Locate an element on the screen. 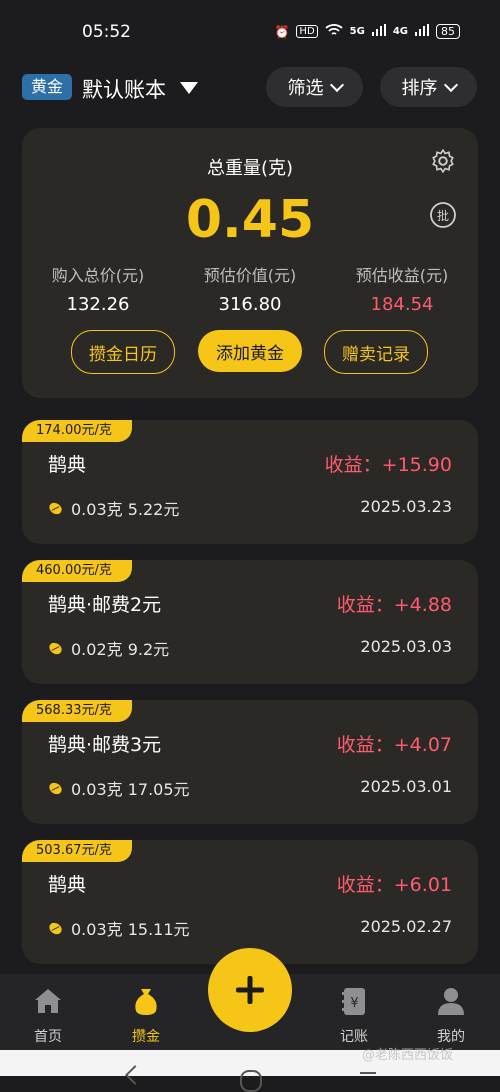 Image resolution: width=500 pixels, height=1092 pixels. calendar-button: 攒金日历 is located at coordinates (123, 352).